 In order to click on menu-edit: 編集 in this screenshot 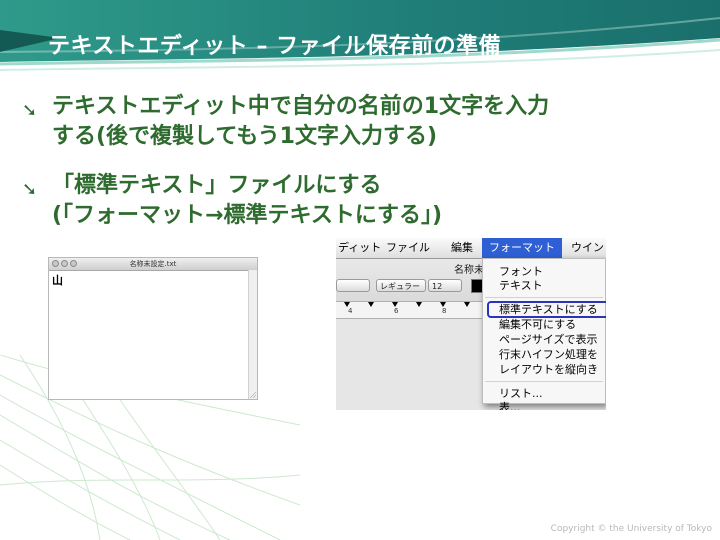, I will do `click(462, 248)`.